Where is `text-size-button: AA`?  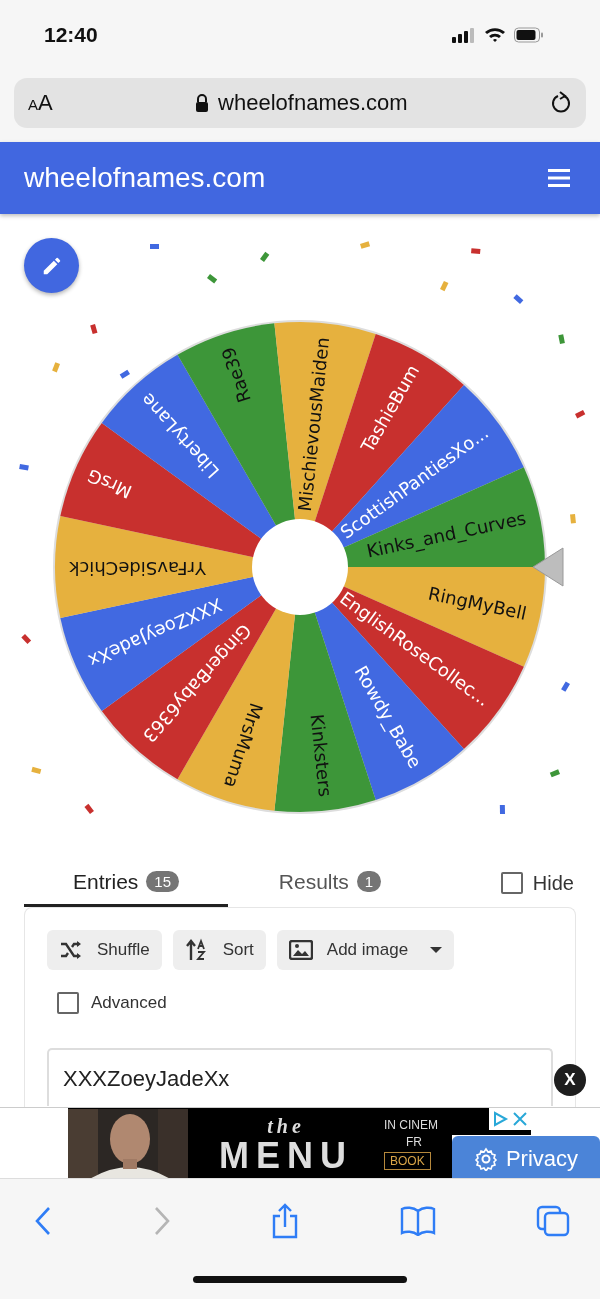
text-size-button: AA is located at coordinates (40, 103).